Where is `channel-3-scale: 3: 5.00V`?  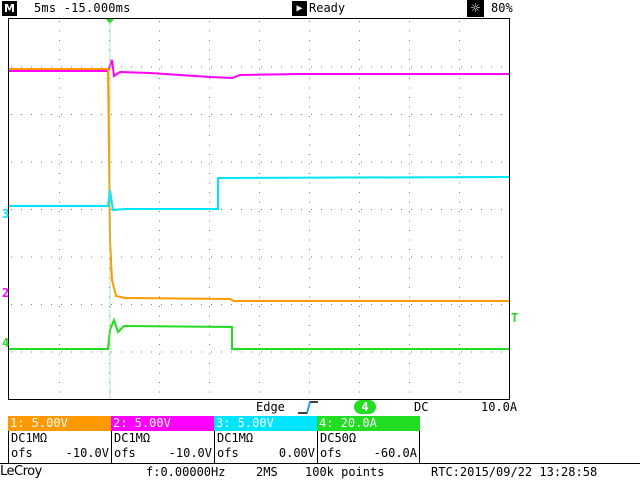
channel-3-scale: 3: 5.00V is located at coordinates (265, 423).